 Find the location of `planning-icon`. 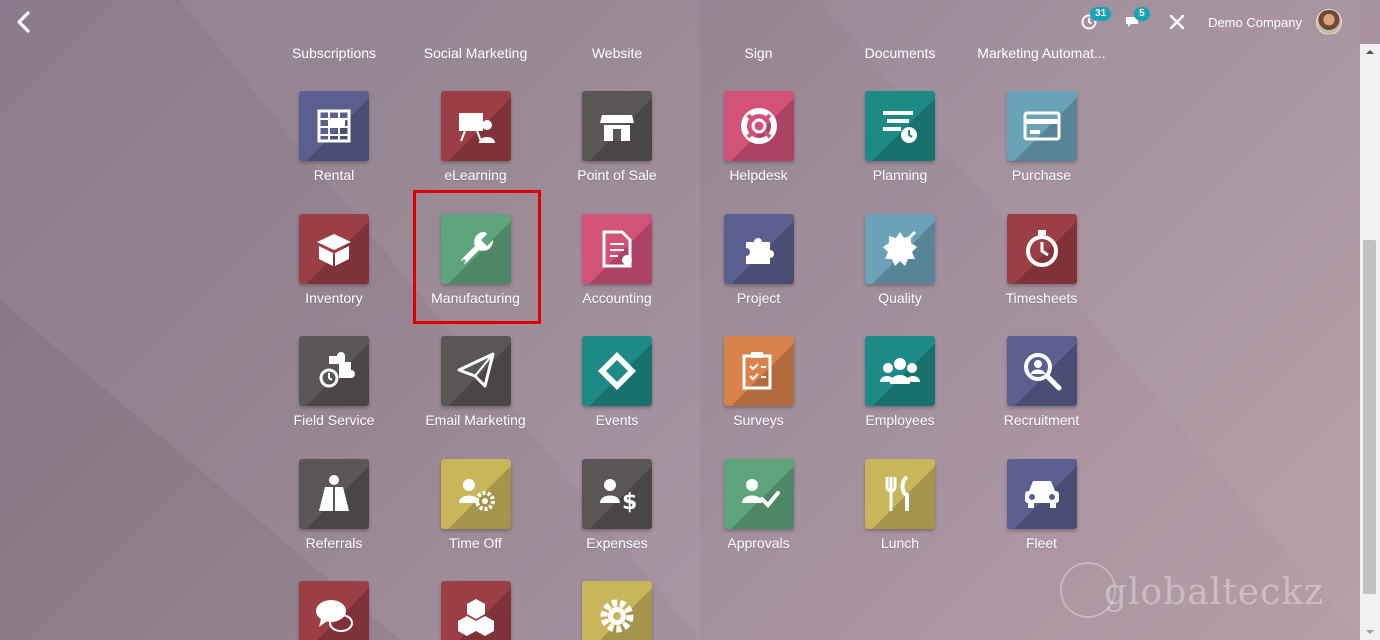

planning-icon is located at coordinates (900, 126).